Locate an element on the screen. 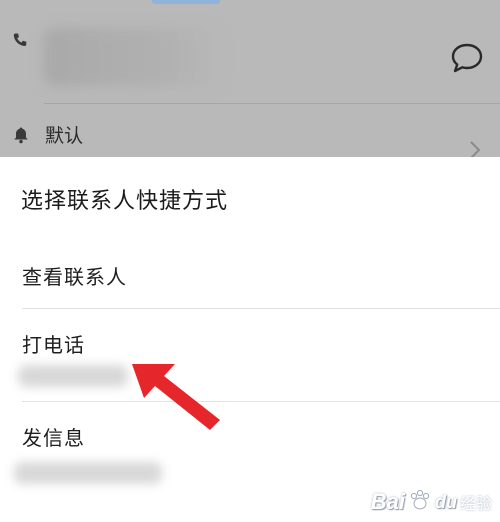 This screenshot has width=500, height=522. blurred-call-number is located at coordinates (73, 376).